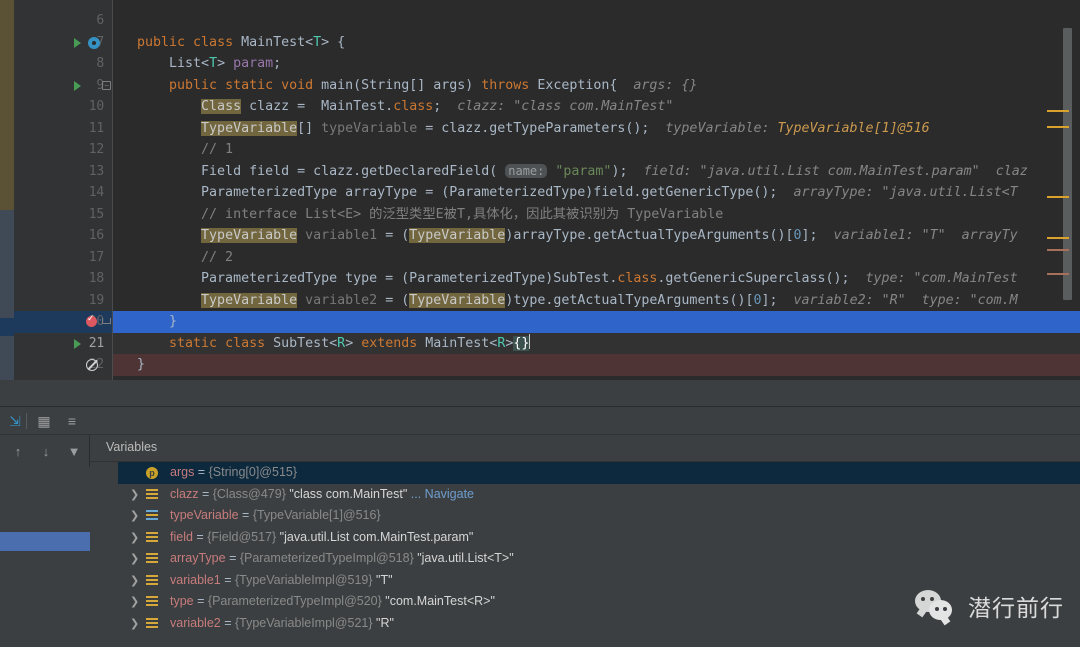 This screenshot has width=1080, height=647. I want to click on wechat-watermark: 潜行前行, so click(989, 606).